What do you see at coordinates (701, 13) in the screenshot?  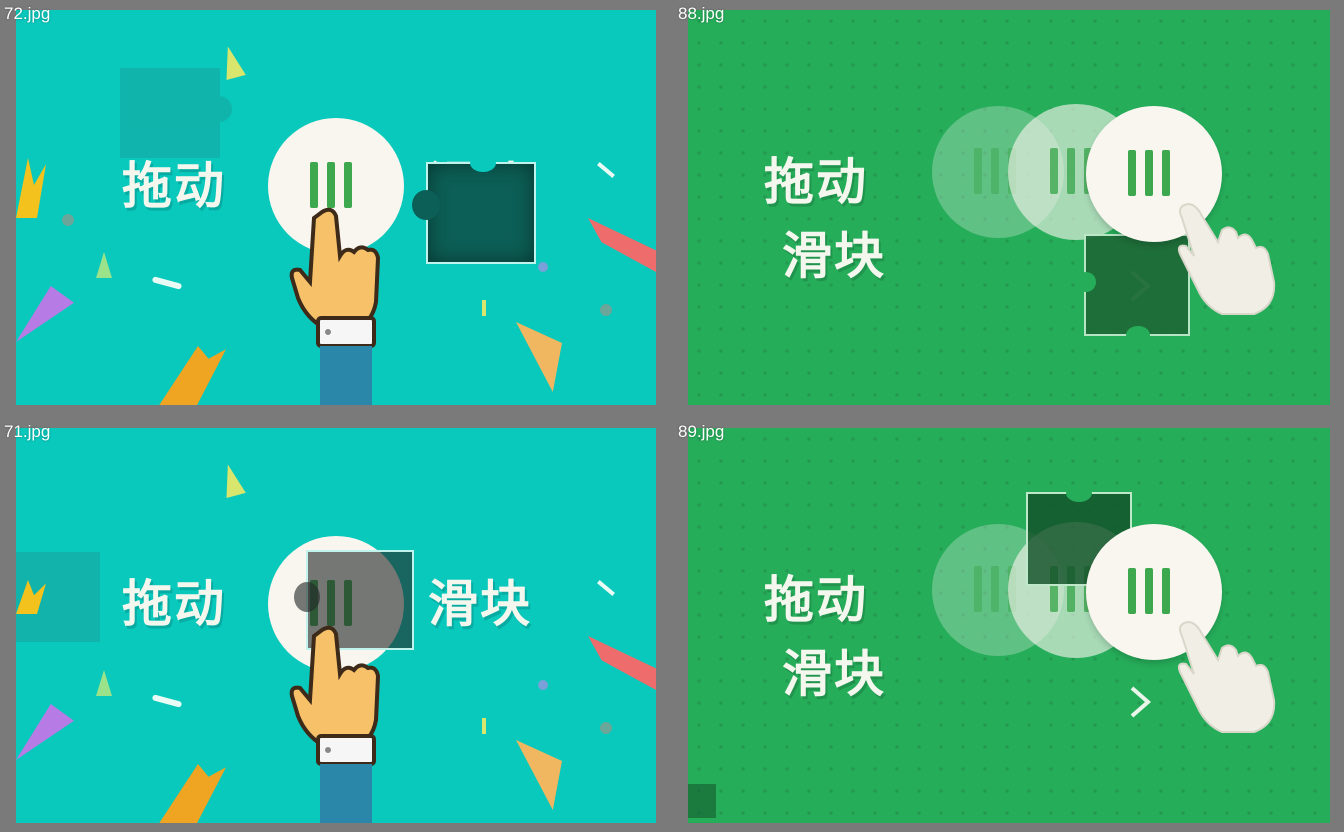 I see `filename-label: 88.jpg` at bounding box center [701, 13].